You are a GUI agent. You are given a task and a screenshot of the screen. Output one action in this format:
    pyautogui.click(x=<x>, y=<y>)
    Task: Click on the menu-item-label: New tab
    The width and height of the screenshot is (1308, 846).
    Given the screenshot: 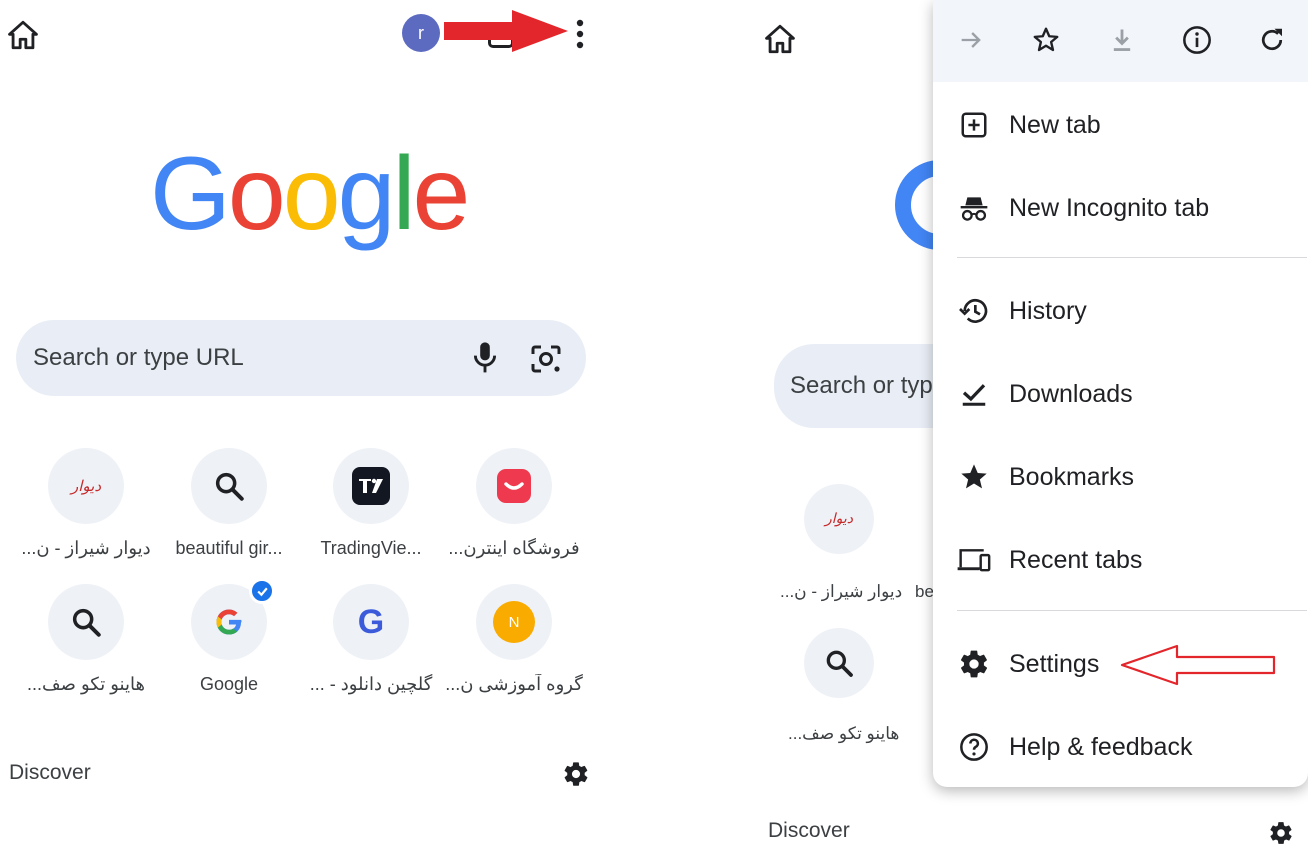 What is the action you would take?
    pyautogui.click(x=1055, y=124)
    